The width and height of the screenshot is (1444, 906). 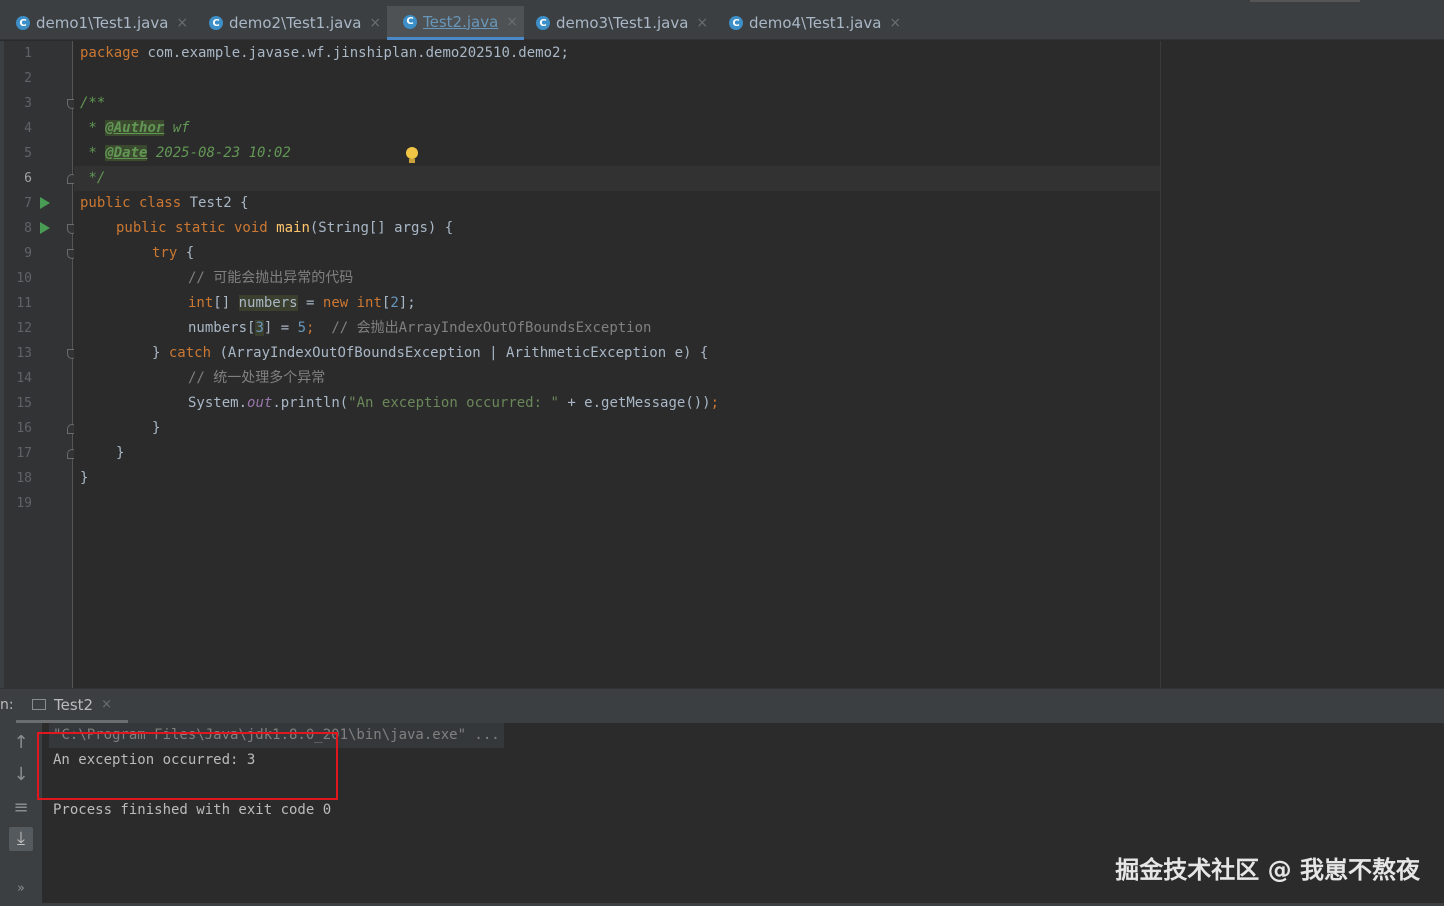 What do you see at coordinates (28, 153) in the screenshot?
I see `line-number: 5` at bounding box center [28, 153].